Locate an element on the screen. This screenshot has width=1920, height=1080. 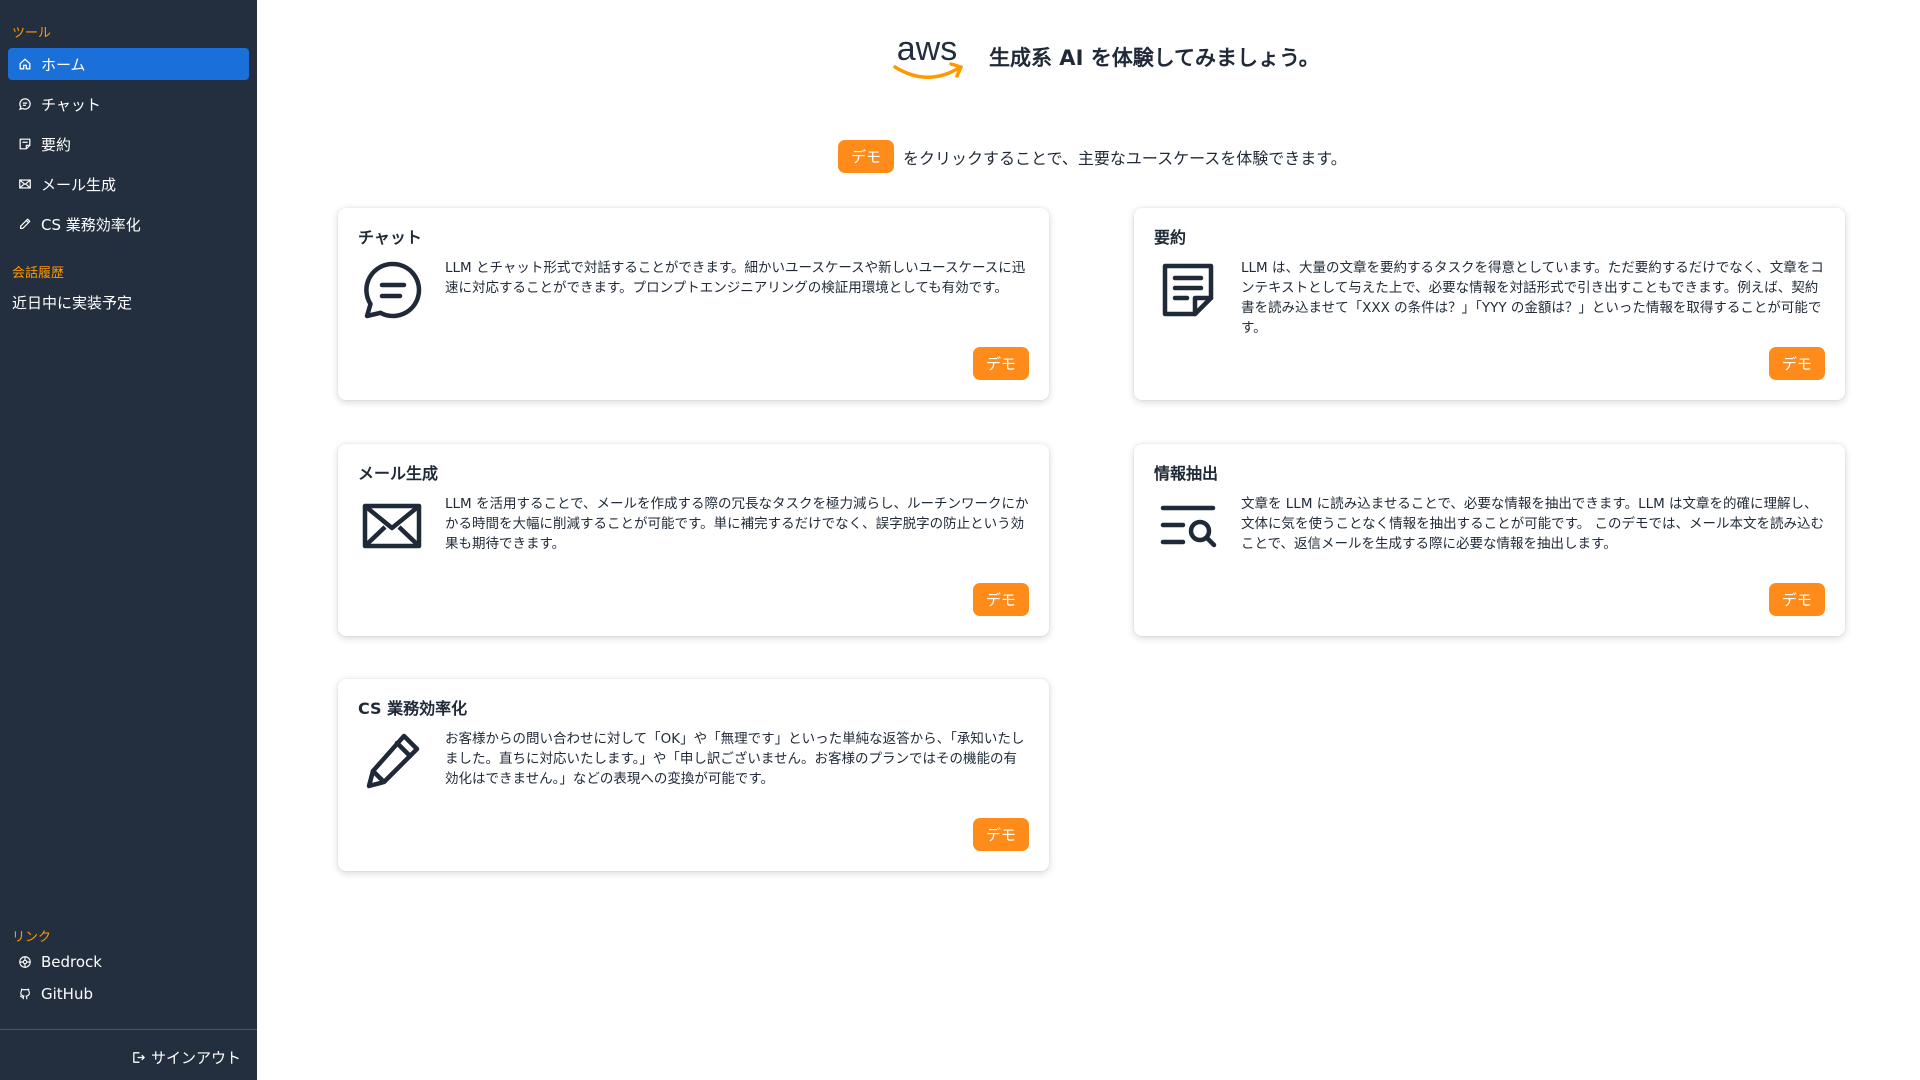
sidebar-divider is located at coordinates (128, 1029).